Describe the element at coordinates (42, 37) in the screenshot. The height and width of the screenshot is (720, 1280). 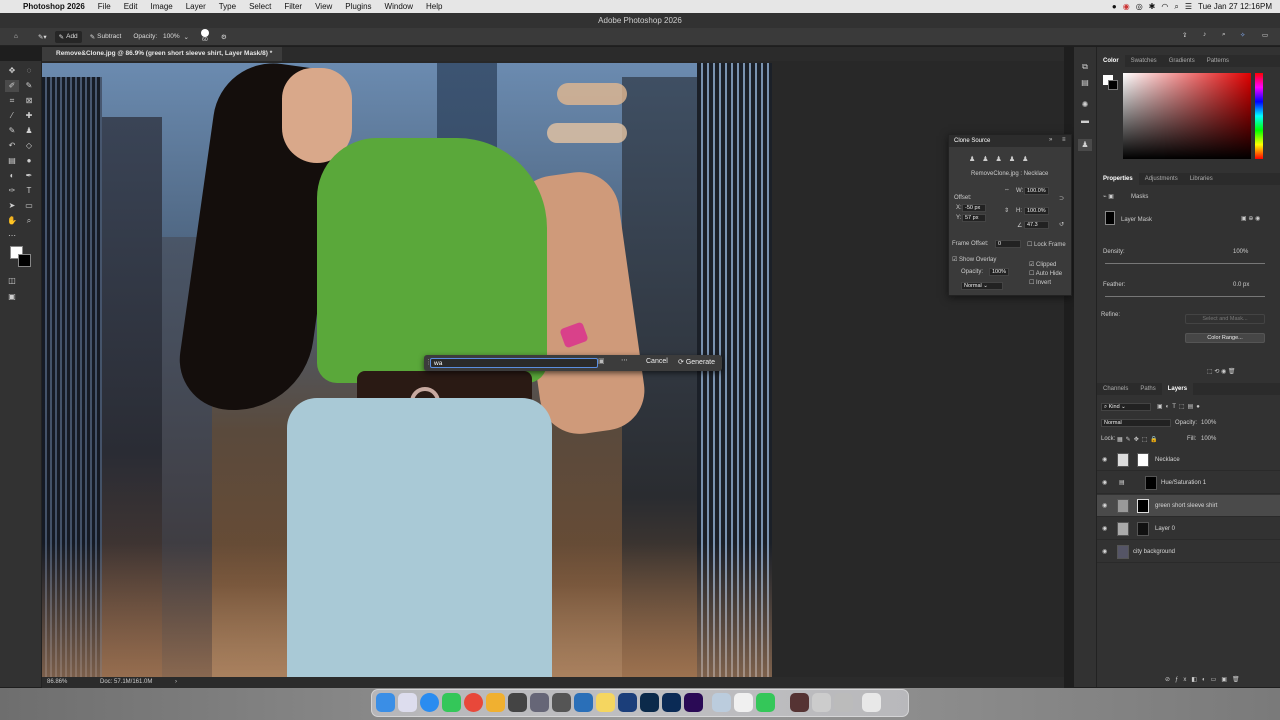
I see `brush-preset-icon: ✎▾` at that location.